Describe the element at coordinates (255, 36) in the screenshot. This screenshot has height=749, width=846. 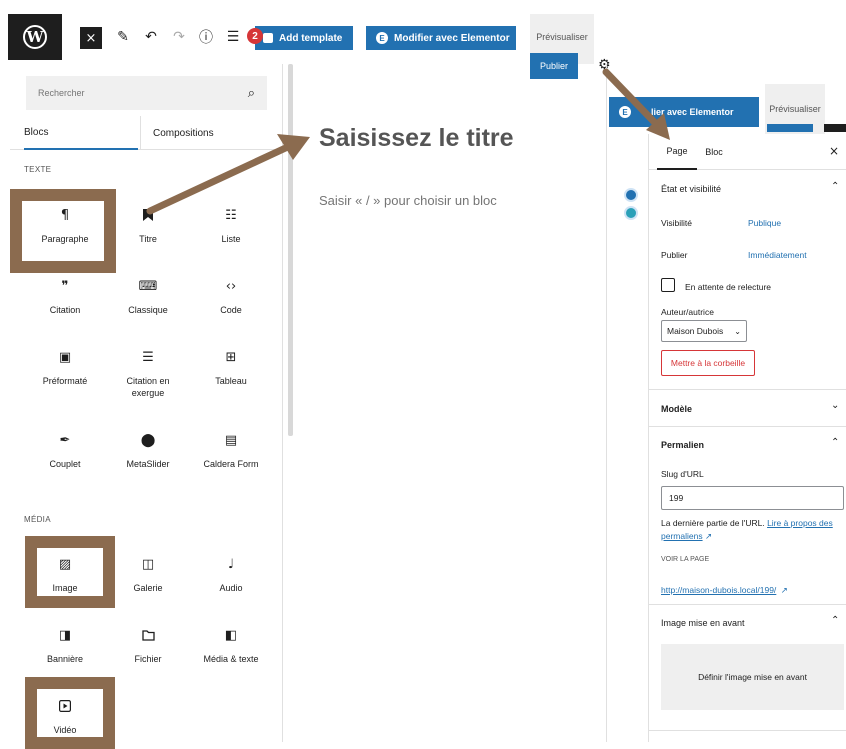
I see `notification-badge: 2` at that location.